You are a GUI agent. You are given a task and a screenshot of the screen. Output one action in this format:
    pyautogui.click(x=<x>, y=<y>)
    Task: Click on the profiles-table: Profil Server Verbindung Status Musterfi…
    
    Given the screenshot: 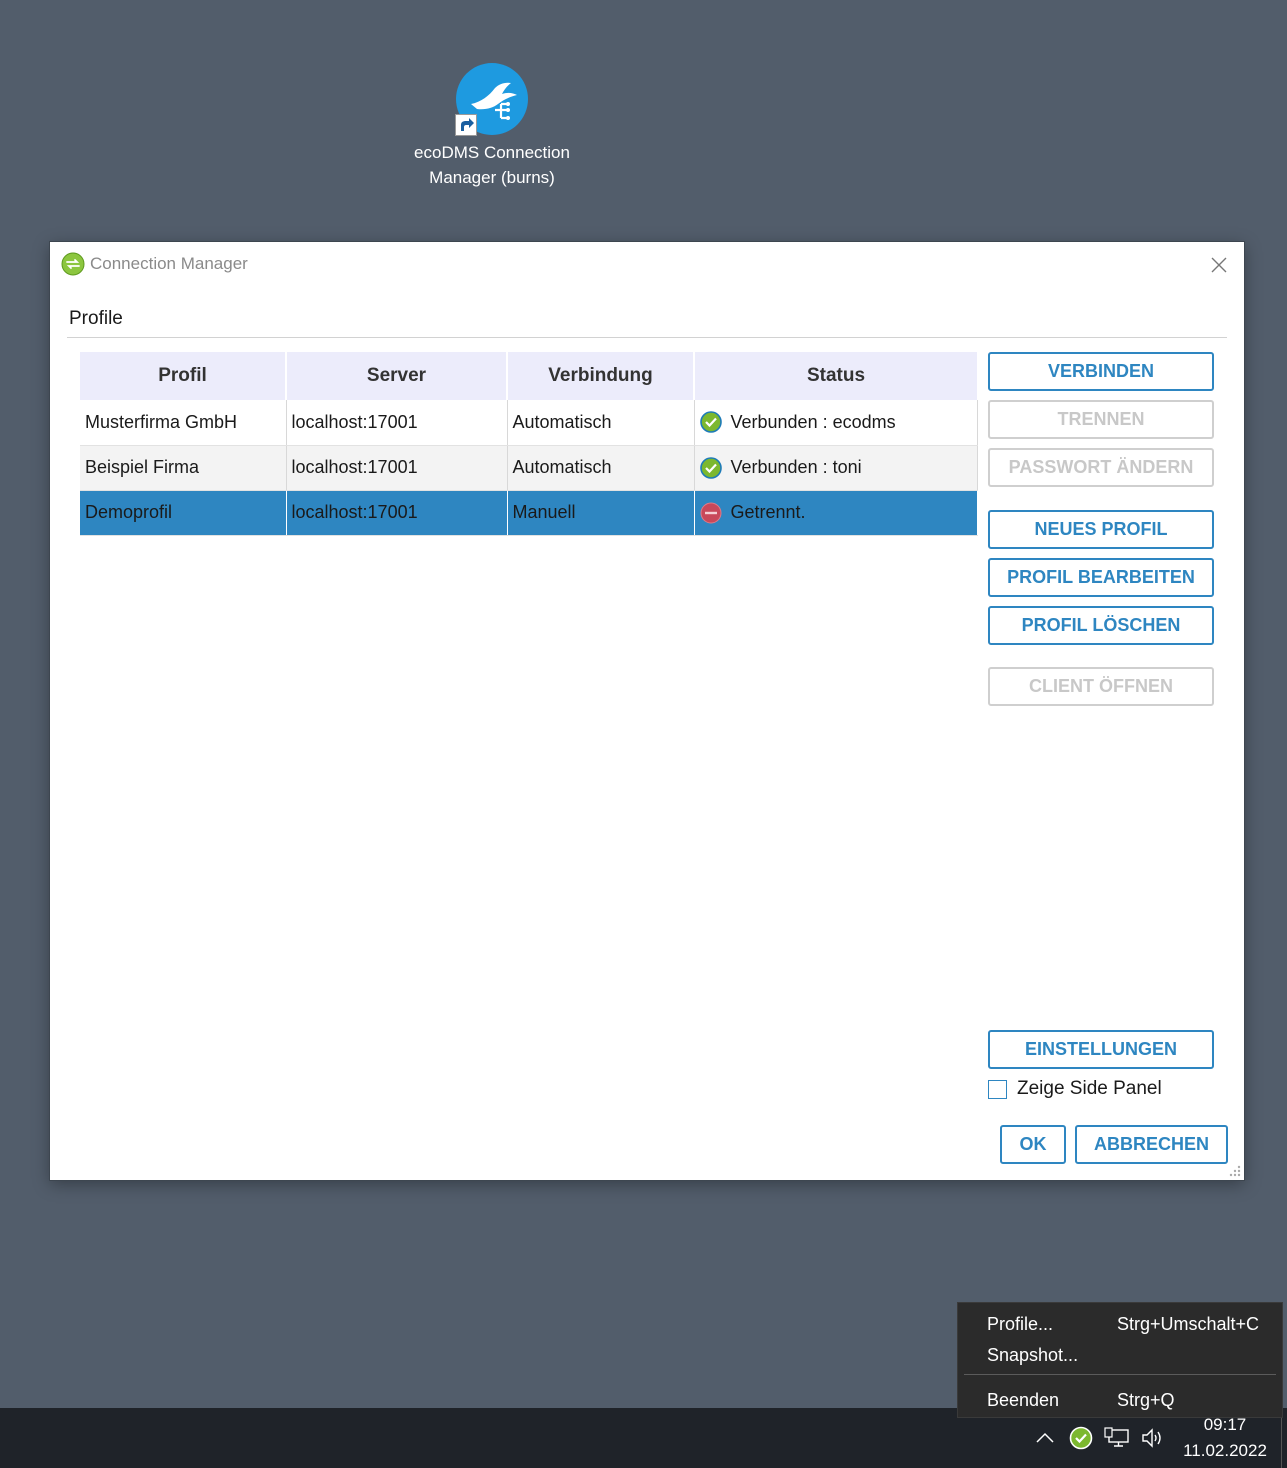 What is the action you would take?
    pyautogui.click(x=529, y=444)
    